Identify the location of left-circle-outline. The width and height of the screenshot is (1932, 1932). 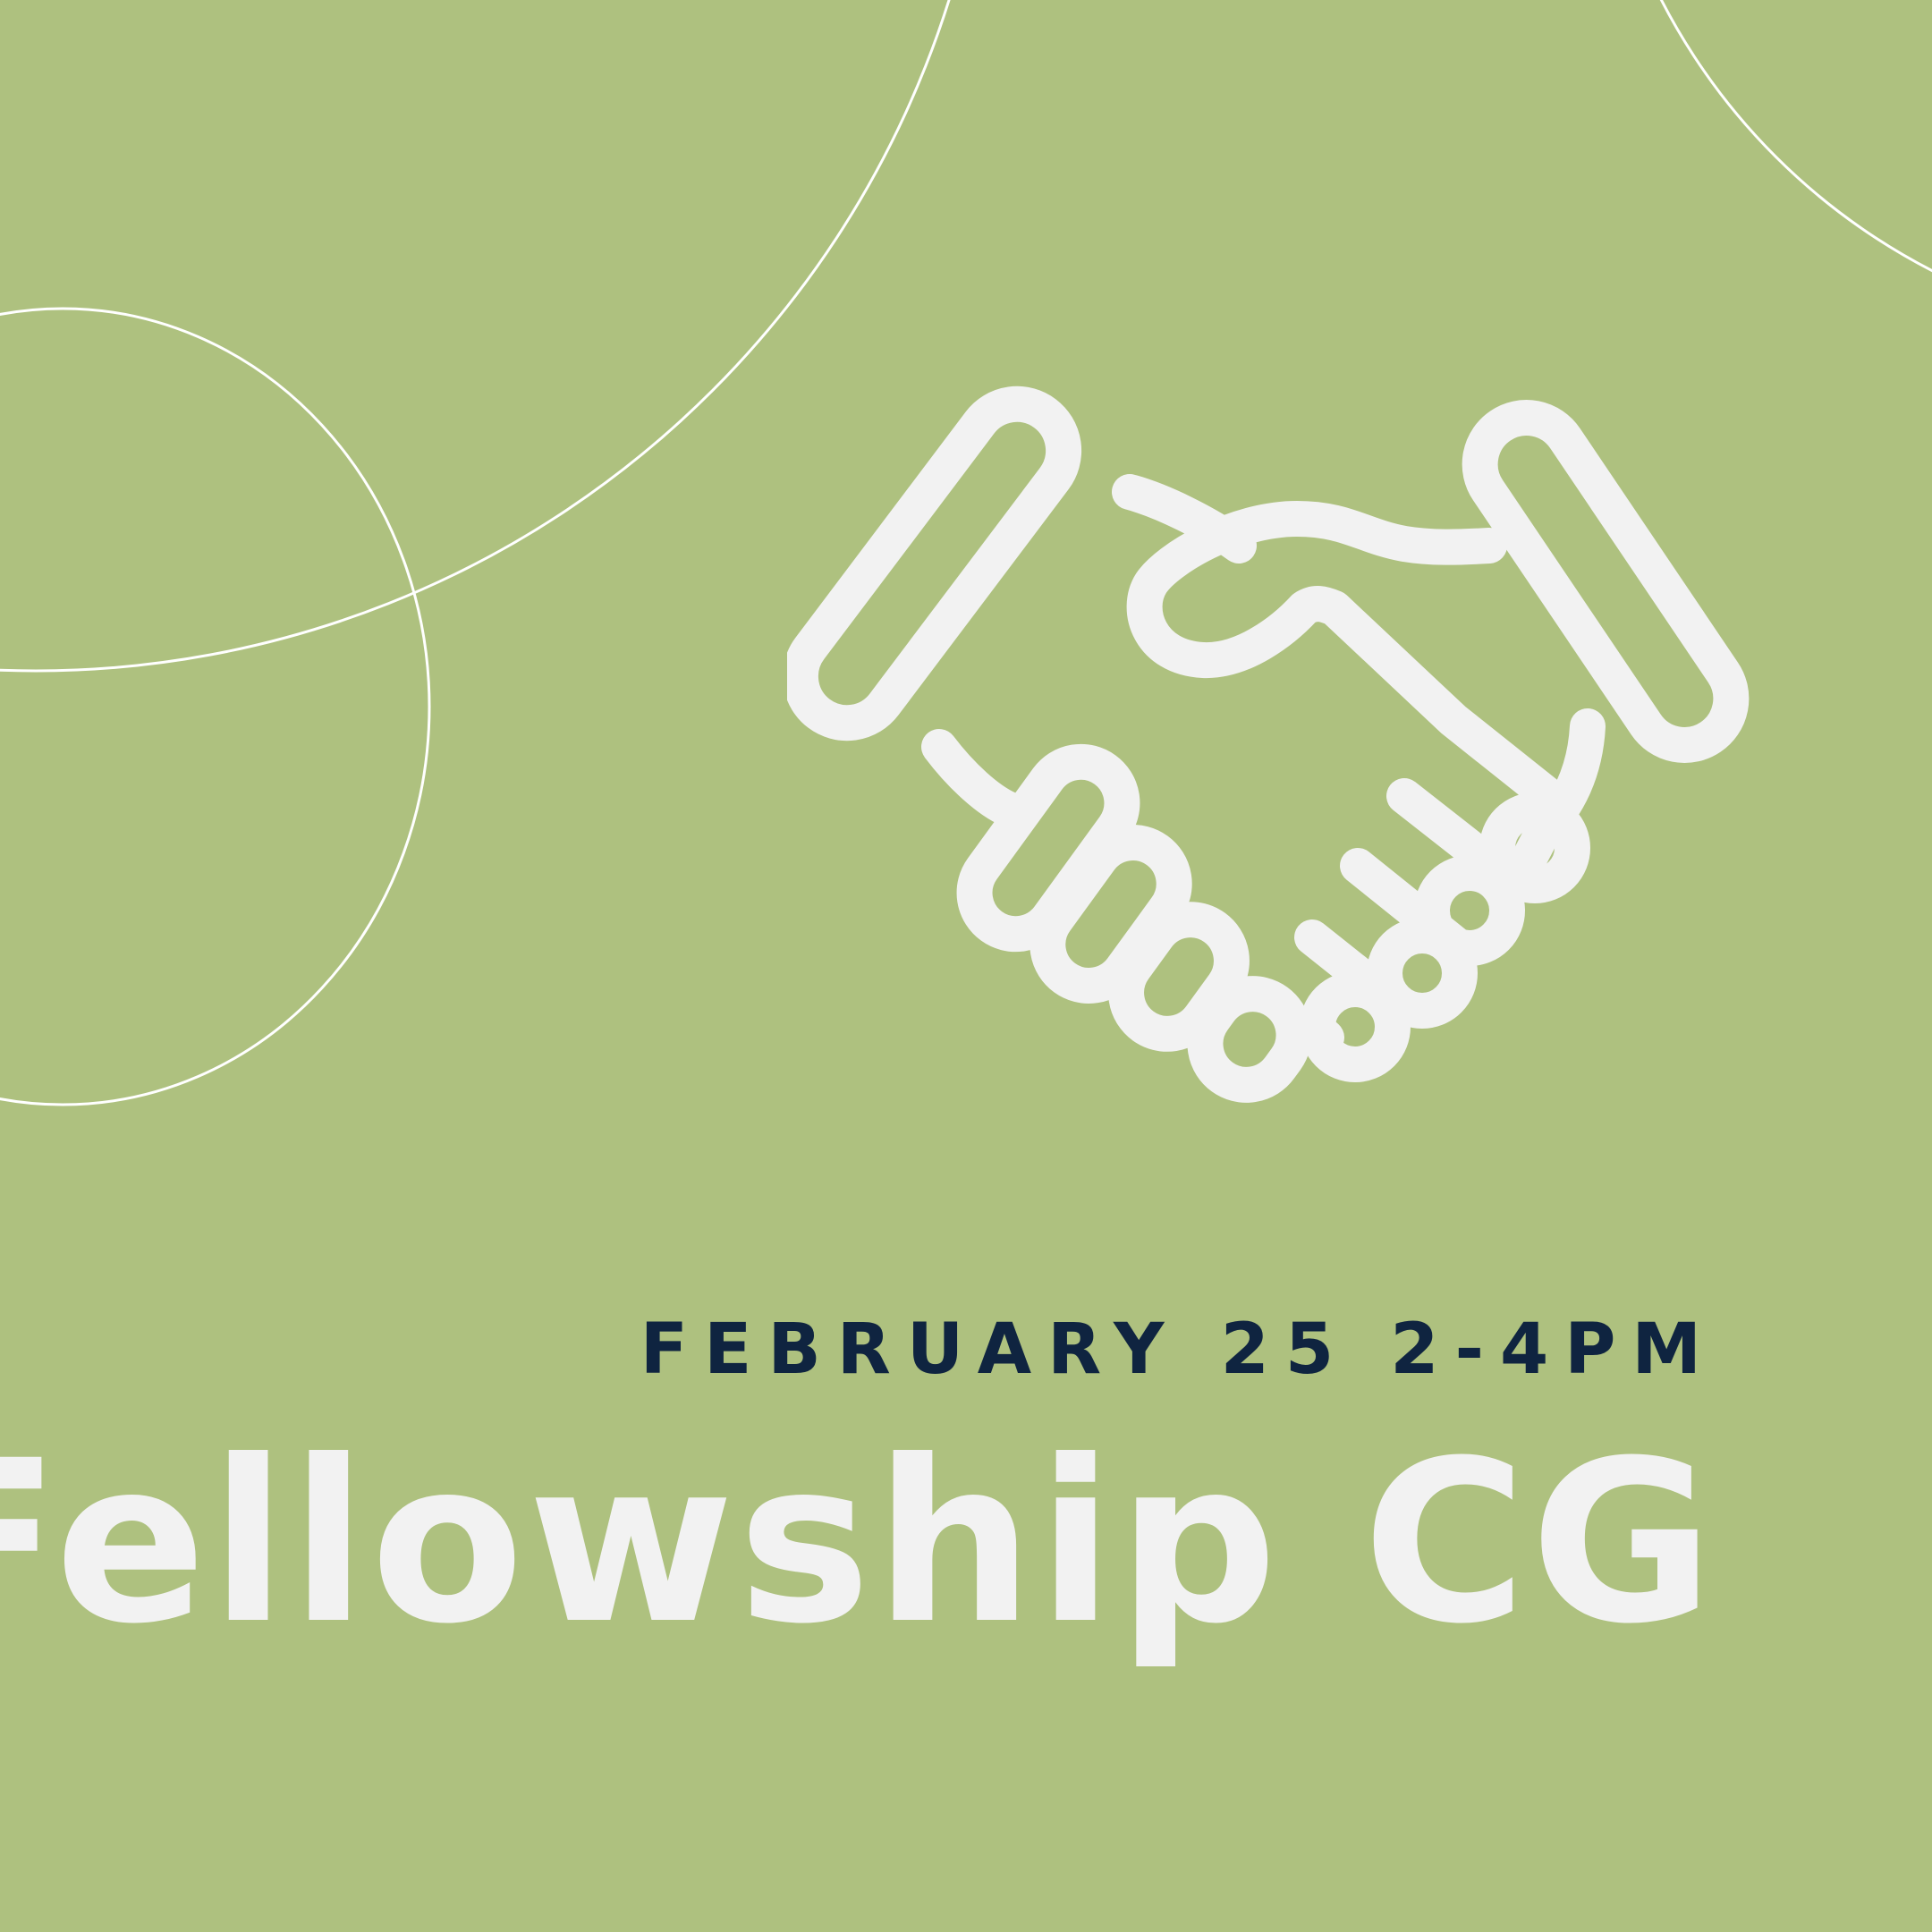
(215, 706).